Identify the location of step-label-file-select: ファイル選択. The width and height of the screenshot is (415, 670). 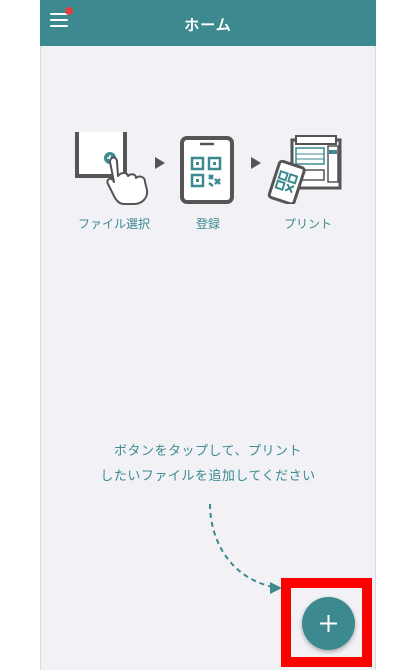
(113, 224).